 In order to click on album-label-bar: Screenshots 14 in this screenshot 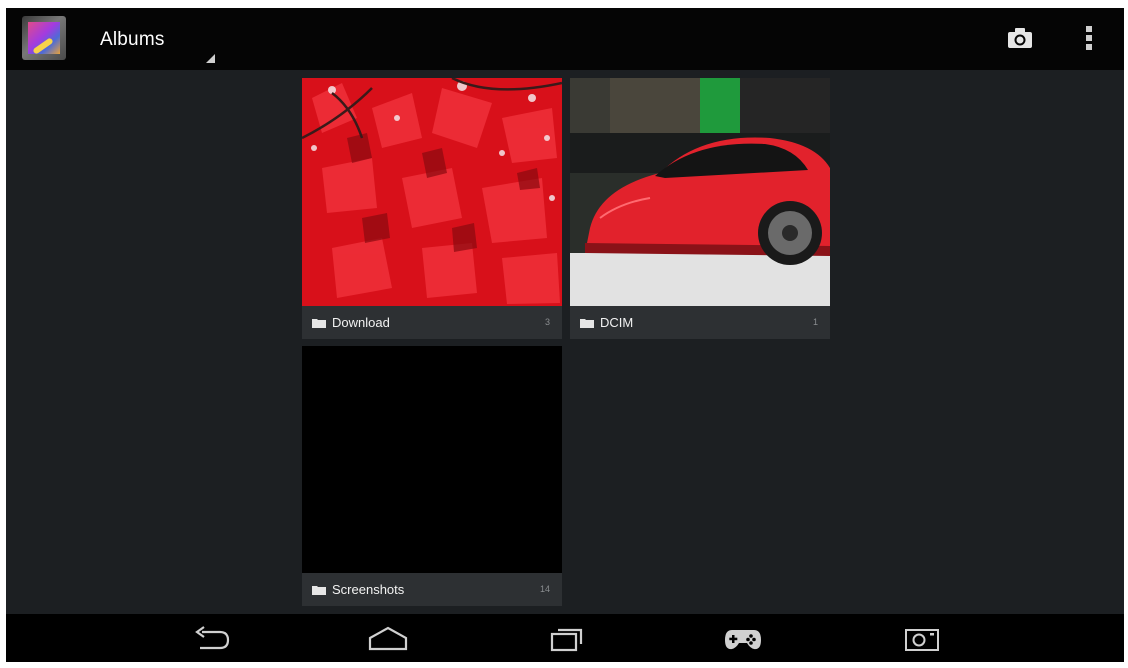, I will do `click(432, 589)`.